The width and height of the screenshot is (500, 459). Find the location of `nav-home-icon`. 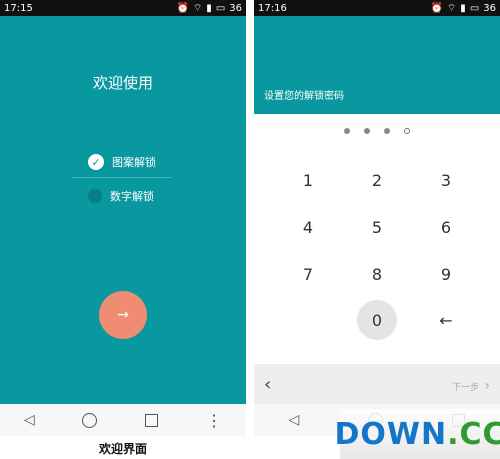

nav-home-icon is located at coordinates (90, 420).